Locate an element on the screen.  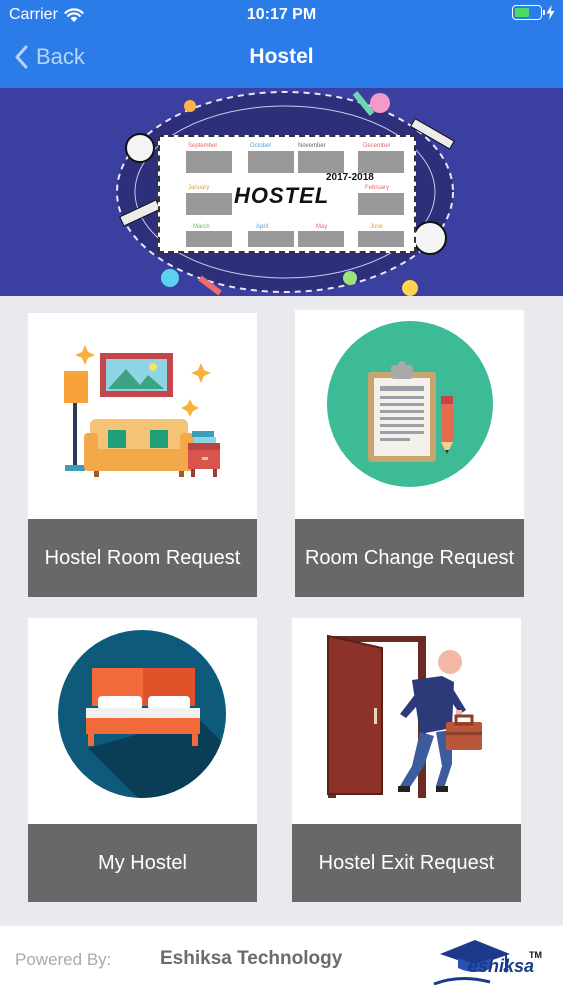
hostel-room-request-tile: Hostel Room Request is located at coordinates (142, 455).